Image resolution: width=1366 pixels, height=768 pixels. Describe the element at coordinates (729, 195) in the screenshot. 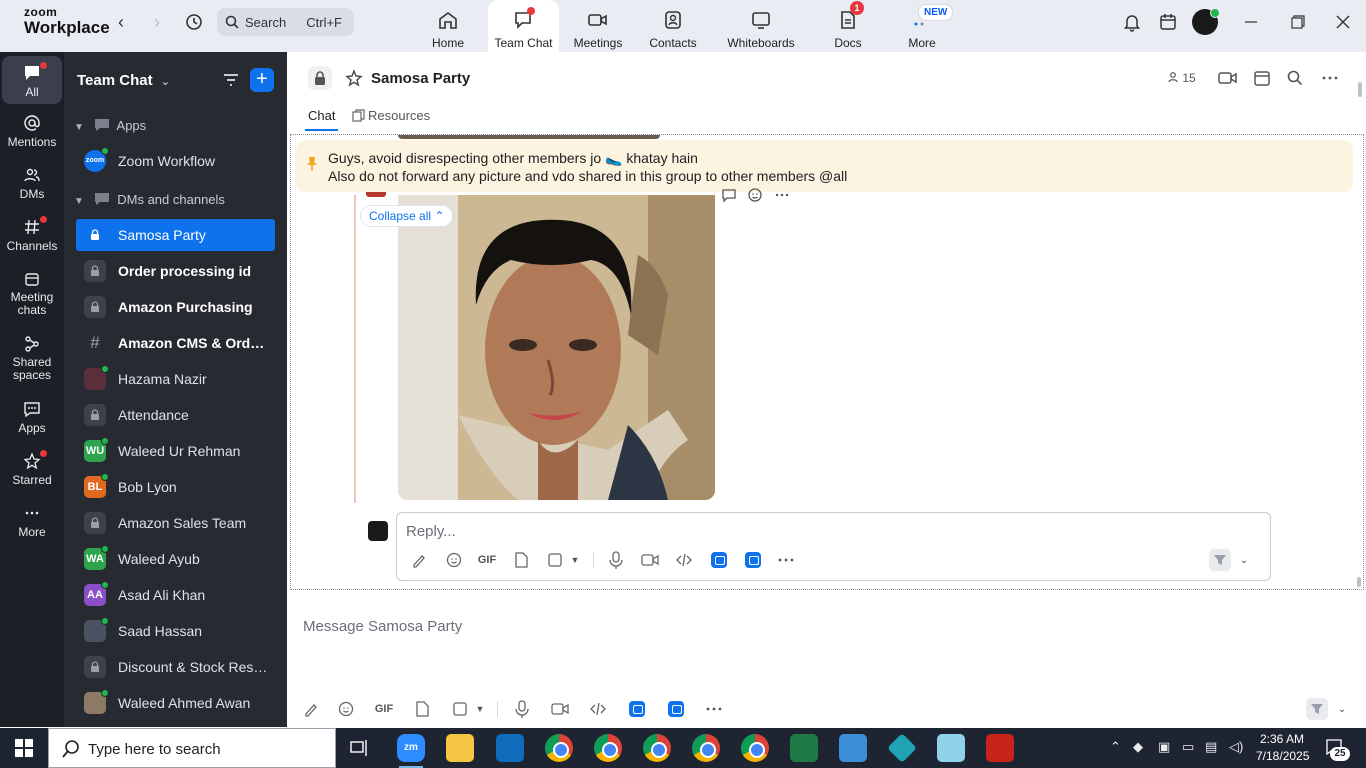

I see `reply-icon` at that location.